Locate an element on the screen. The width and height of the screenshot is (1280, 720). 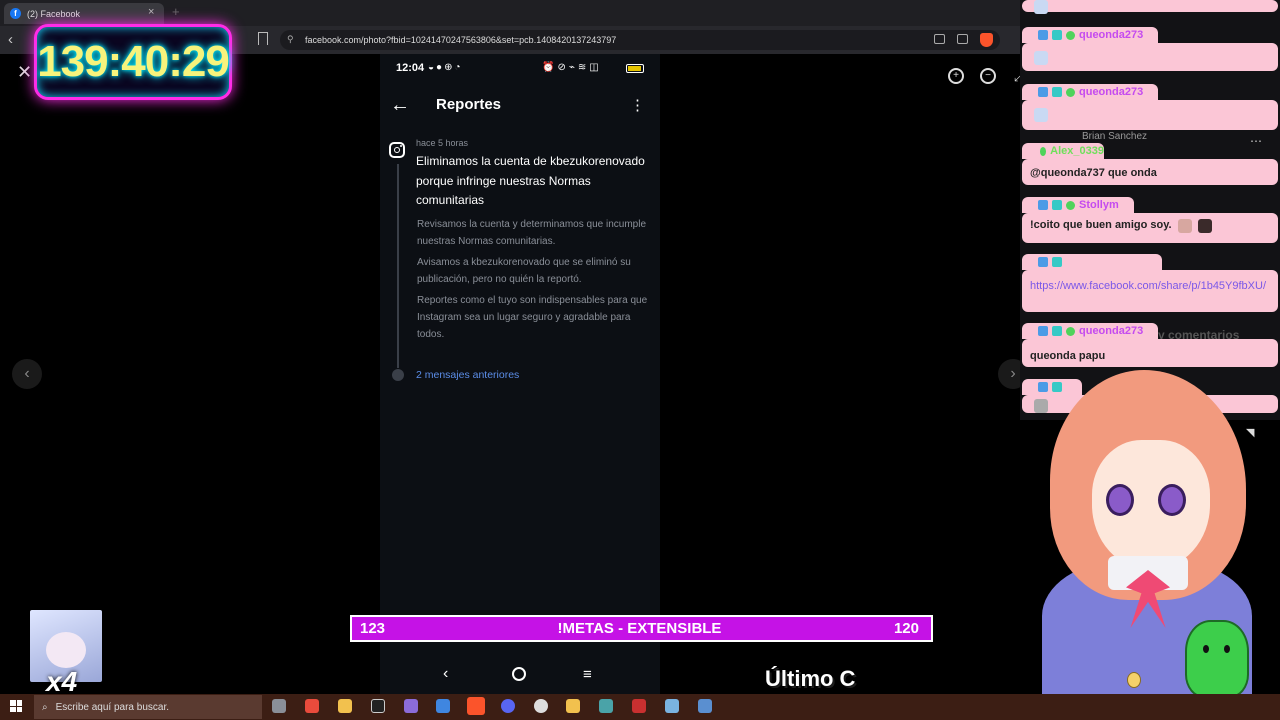
back-arrow-icon: ← is located at coordinates (400, 105).